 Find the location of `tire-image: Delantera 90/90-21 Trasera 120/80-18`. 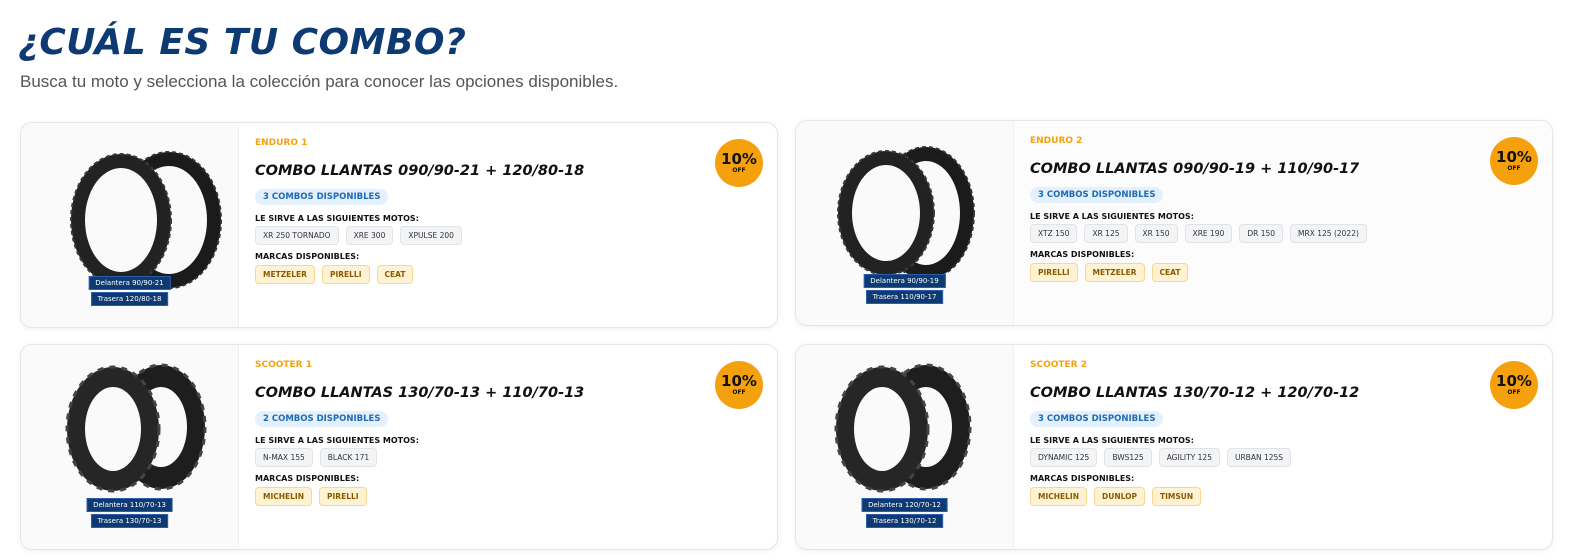

tire-image: Delantera 90/90-21 Trasera 120/80-18 is located at coordinates (130, 225).